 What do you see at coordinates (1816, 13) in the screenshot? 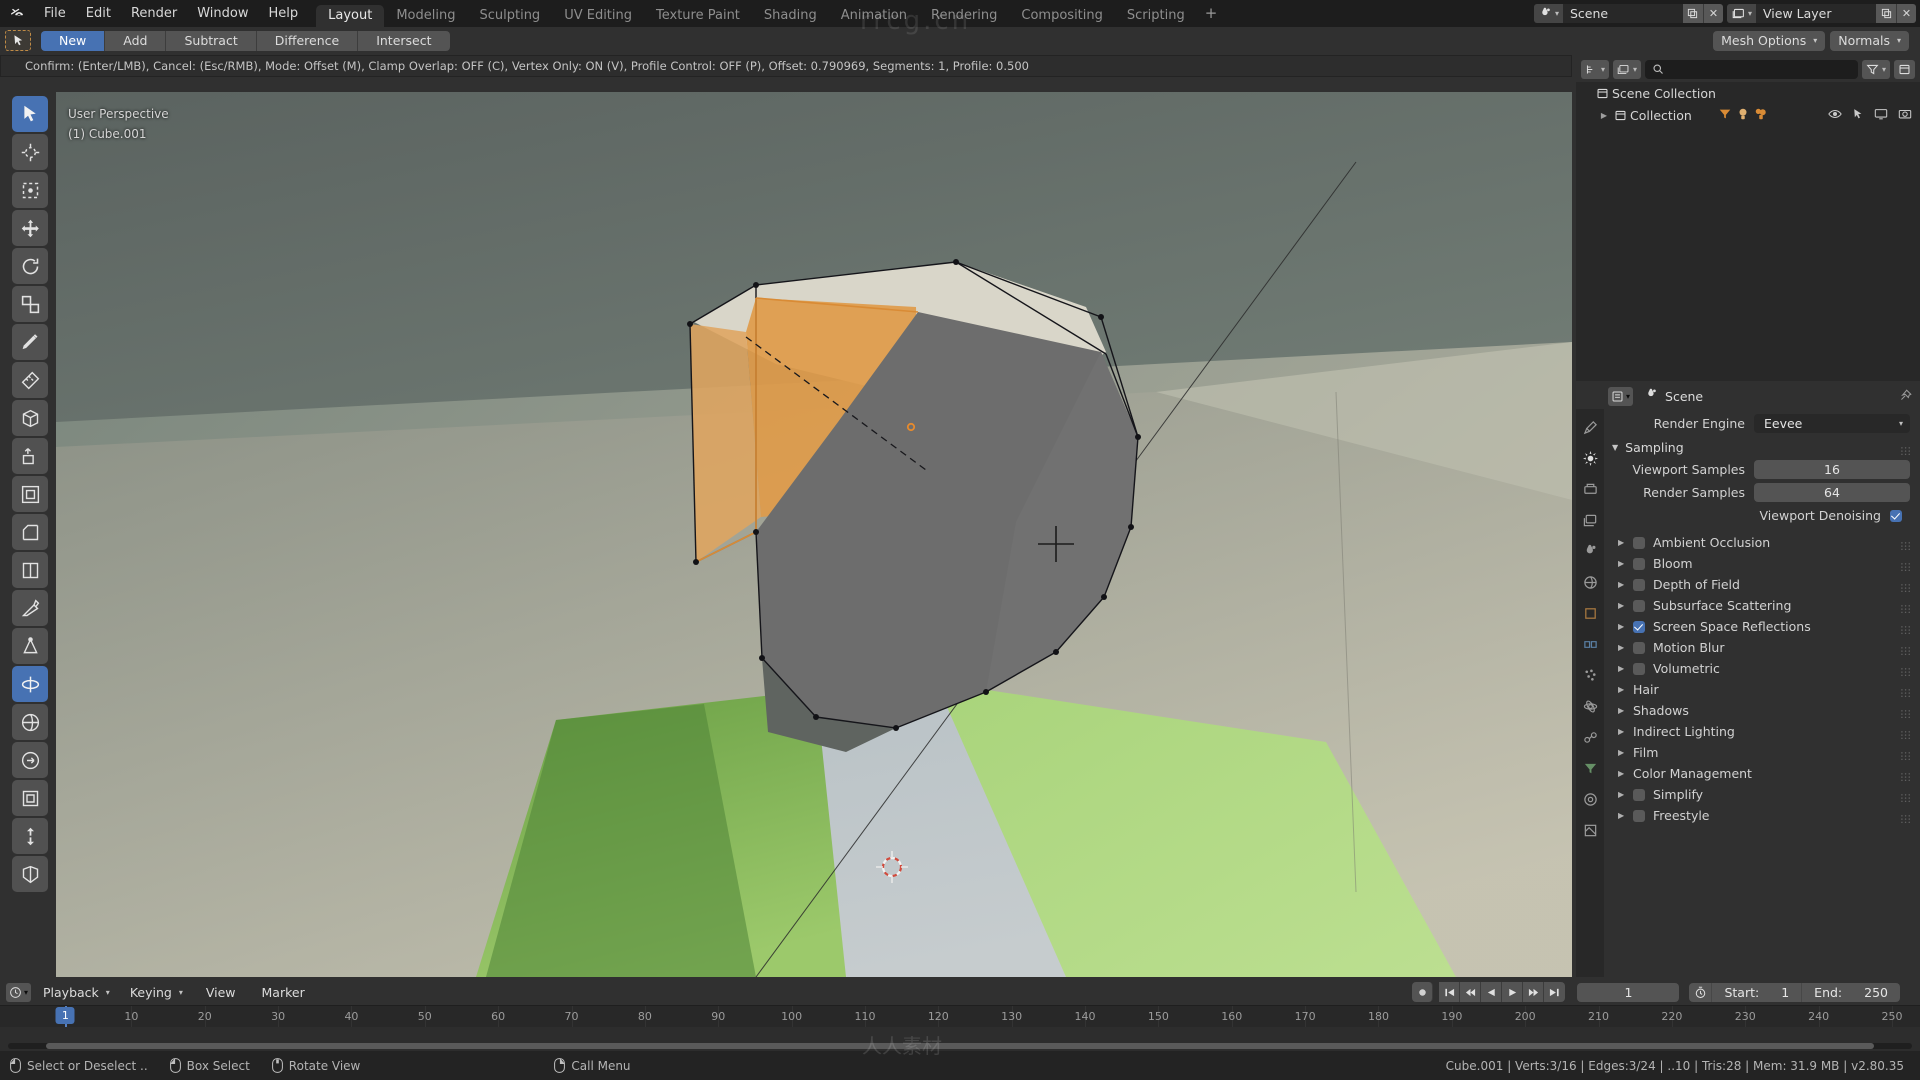
I see `view-layer-name: View Layer` at bounding box center [1816, 13].